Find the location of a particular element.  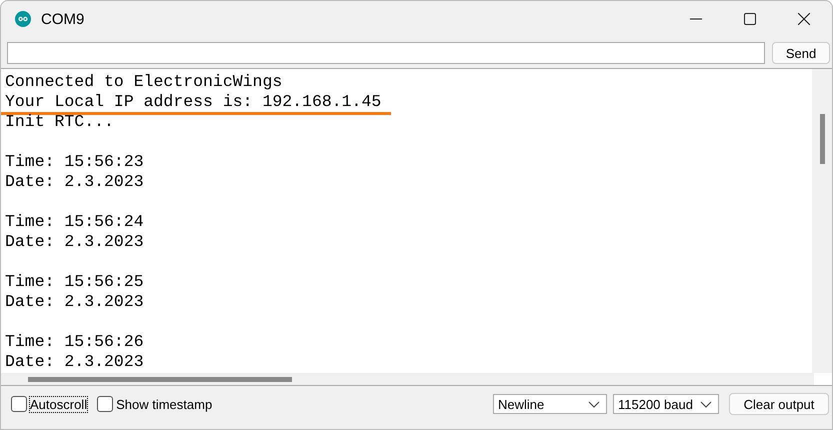

output-line: Time: 15:56:25 is located at coordinates (74, 282).